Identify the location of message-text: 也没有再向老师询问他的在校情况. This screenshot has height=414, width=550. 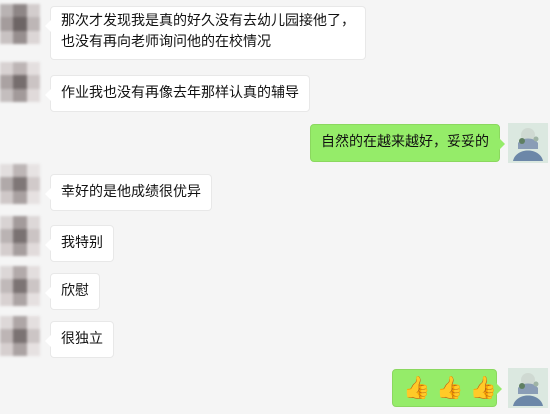
(166, 42).